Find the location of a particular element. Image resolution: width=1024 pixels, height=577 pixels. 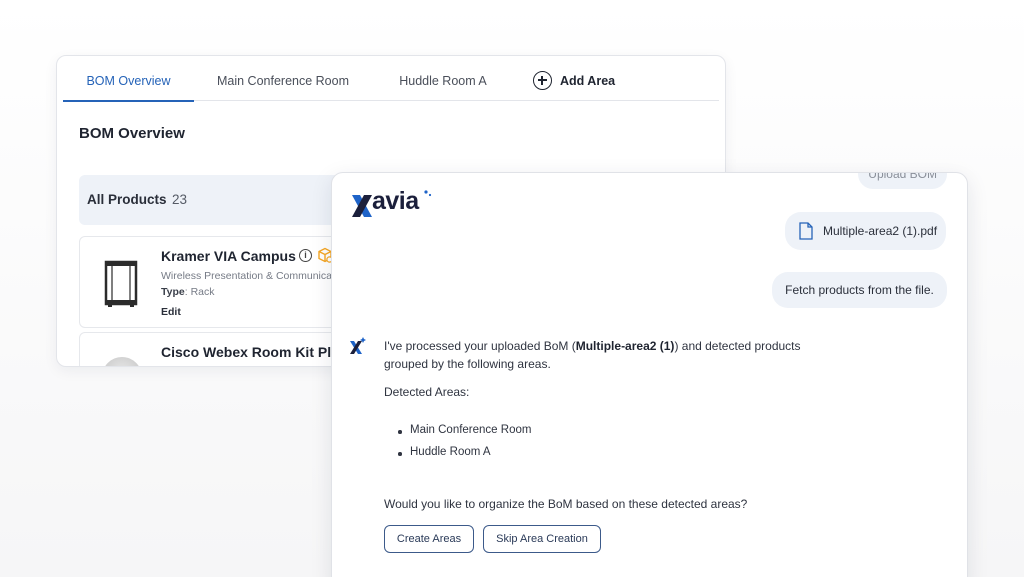

info-icon: i is located at coordinates (305, 255).